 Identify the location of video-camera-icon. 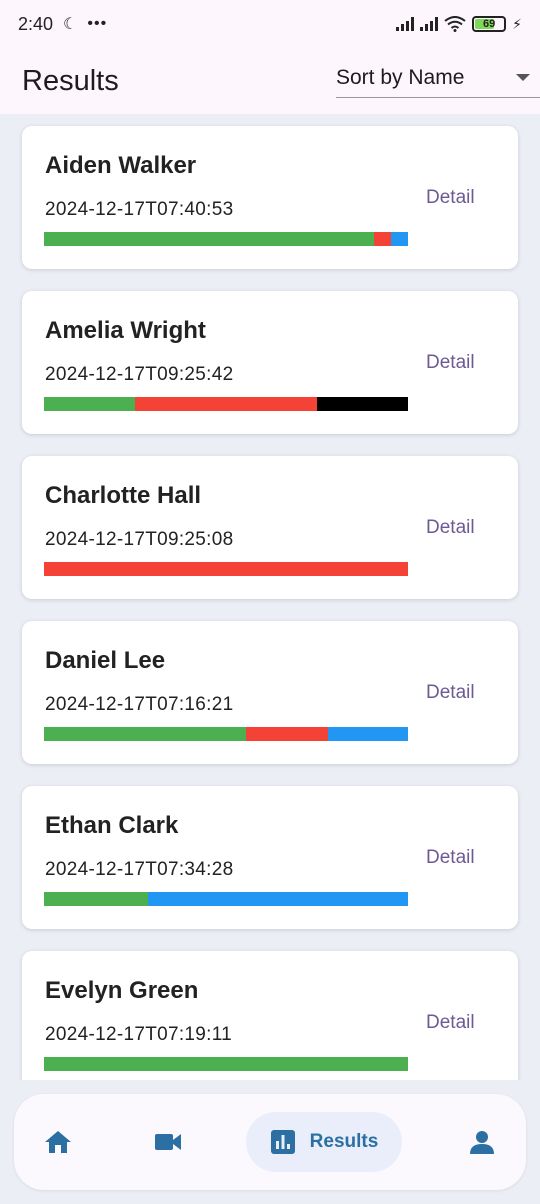
(168, 1142).